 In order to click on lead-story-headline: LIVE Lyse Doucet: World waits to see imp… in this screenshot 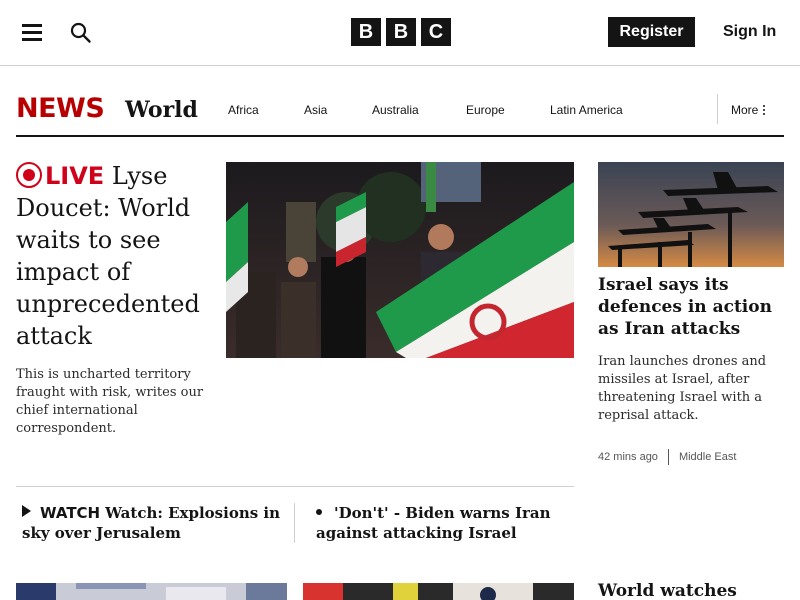, I will do `click(118, 256)`.